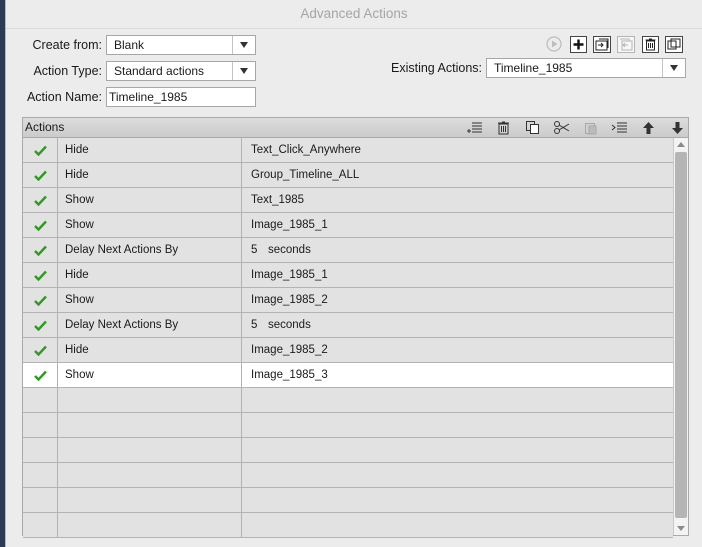 The width and height of the screenshot is (702, 547). Describe the element at coordinates (673, 68) in the screenshot. I see `chevron-down-icon` at that location.